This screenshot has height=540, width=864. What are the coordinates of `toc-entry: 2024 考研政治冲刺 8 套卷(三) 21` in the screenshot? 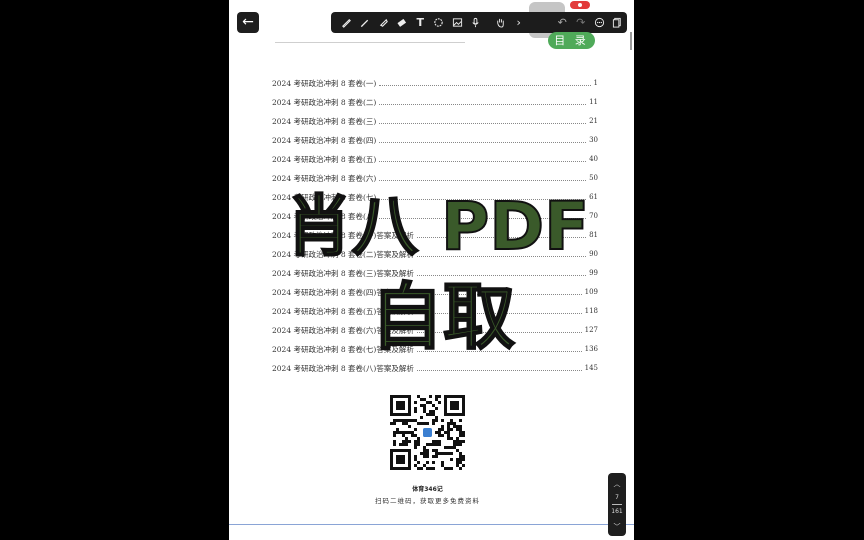 It's located at (435, 121).